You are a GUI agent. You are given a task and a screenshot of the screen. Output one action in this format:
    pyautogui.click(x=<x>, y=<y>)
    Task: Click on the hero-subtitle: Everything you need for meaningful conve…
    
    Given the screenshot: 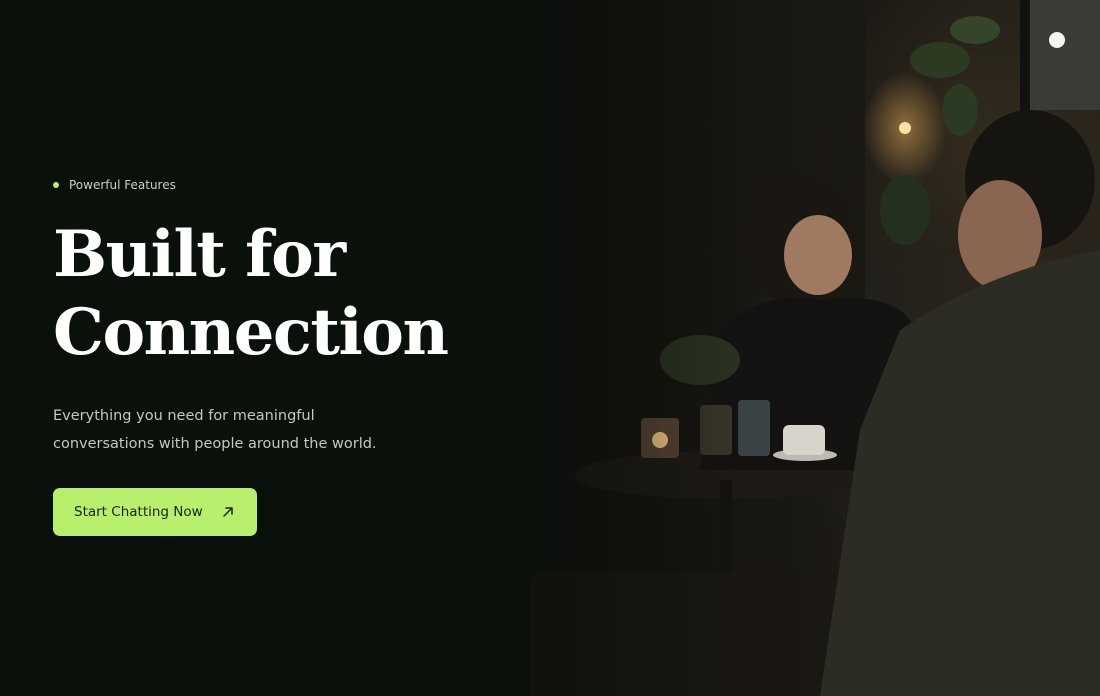 What is the action you would take?
    pyautogui.click(x=293, y=430)
    